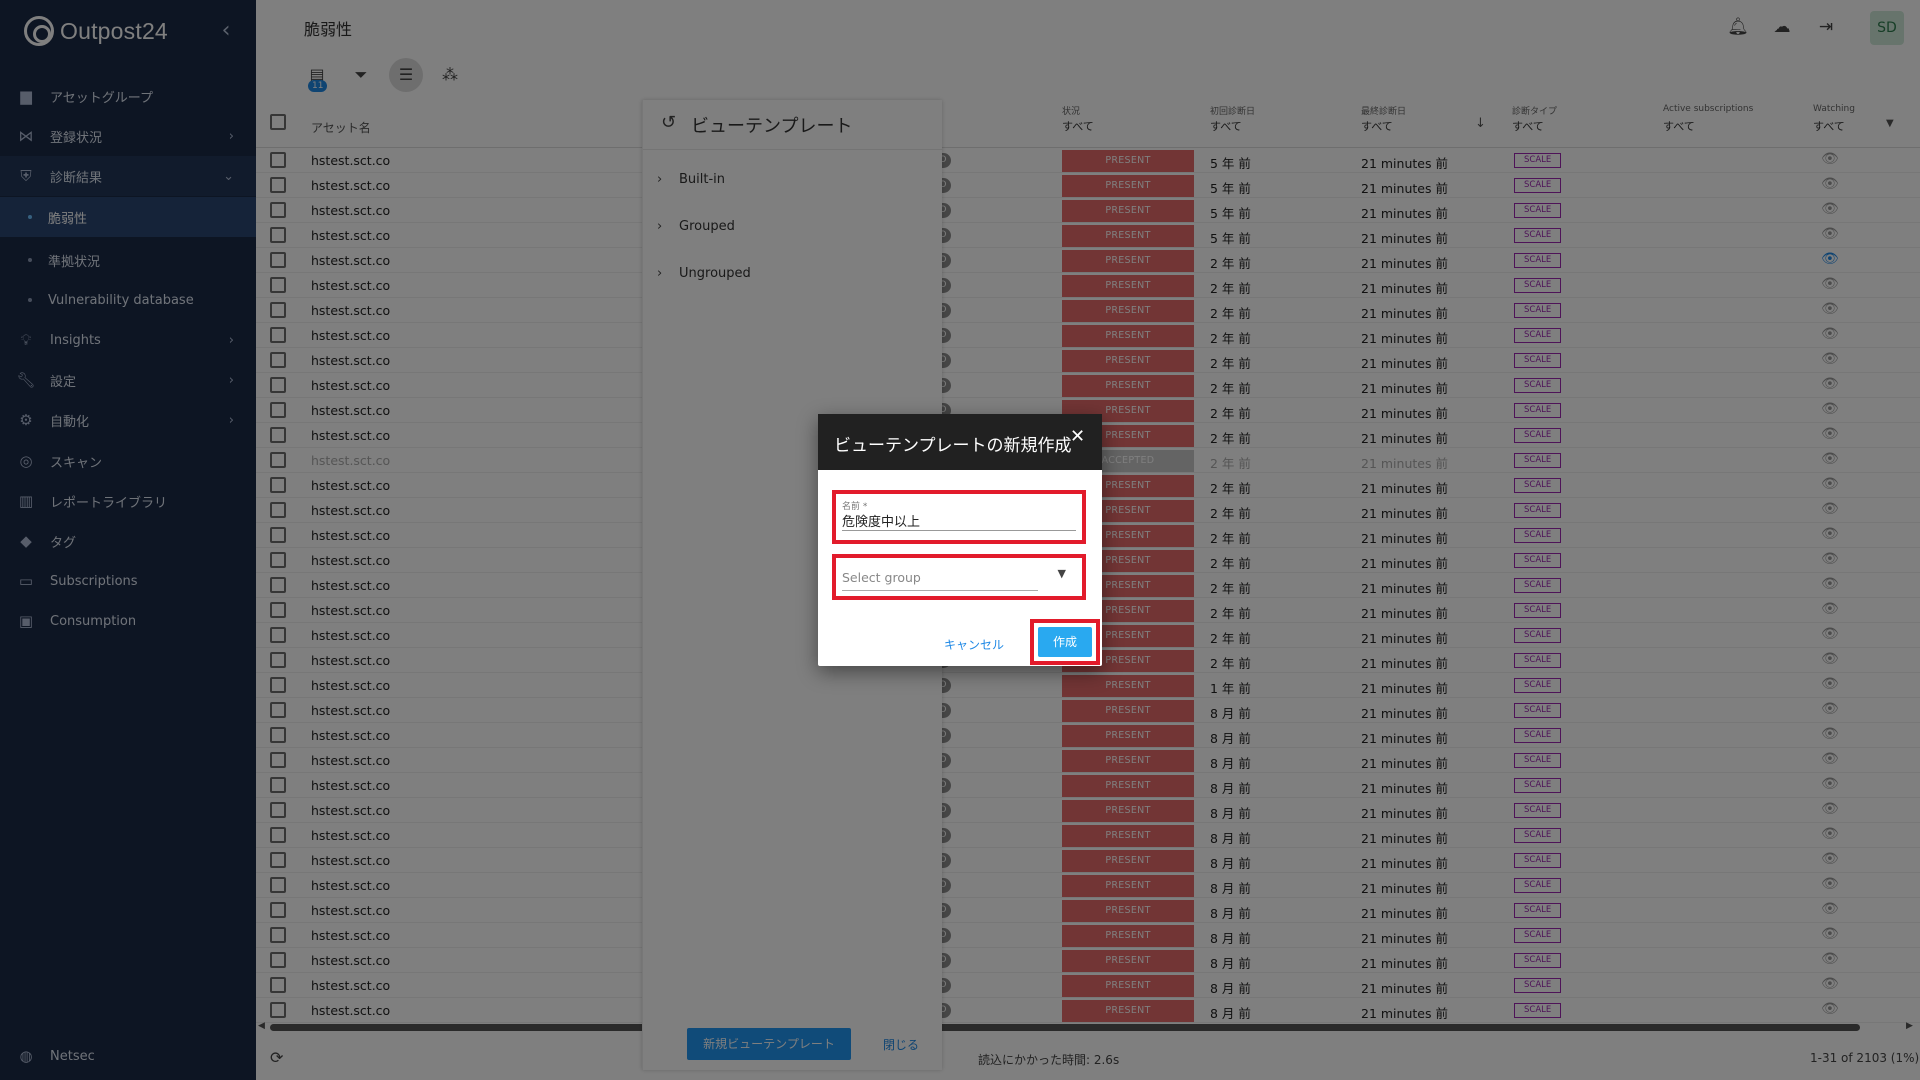 The width and height of the screenshot is (1920, 1080). I want to click on cancel-button: キャンセル, so click(974, 644).